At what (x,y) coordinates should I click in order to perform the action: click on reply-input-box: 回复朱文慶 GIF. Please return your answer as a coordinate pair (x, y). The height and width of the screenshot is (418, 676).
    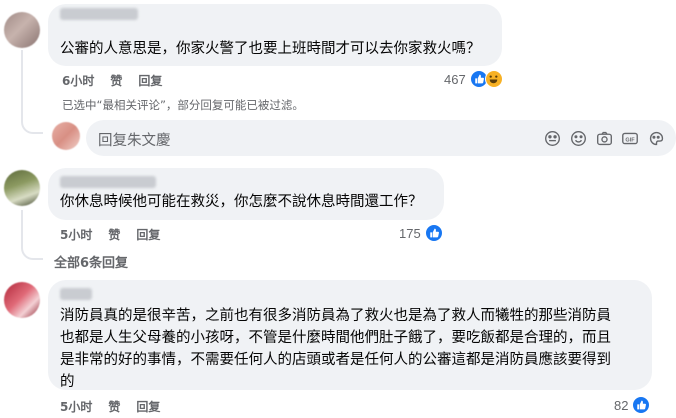
    Looking at the image, I should click on (381, 138).